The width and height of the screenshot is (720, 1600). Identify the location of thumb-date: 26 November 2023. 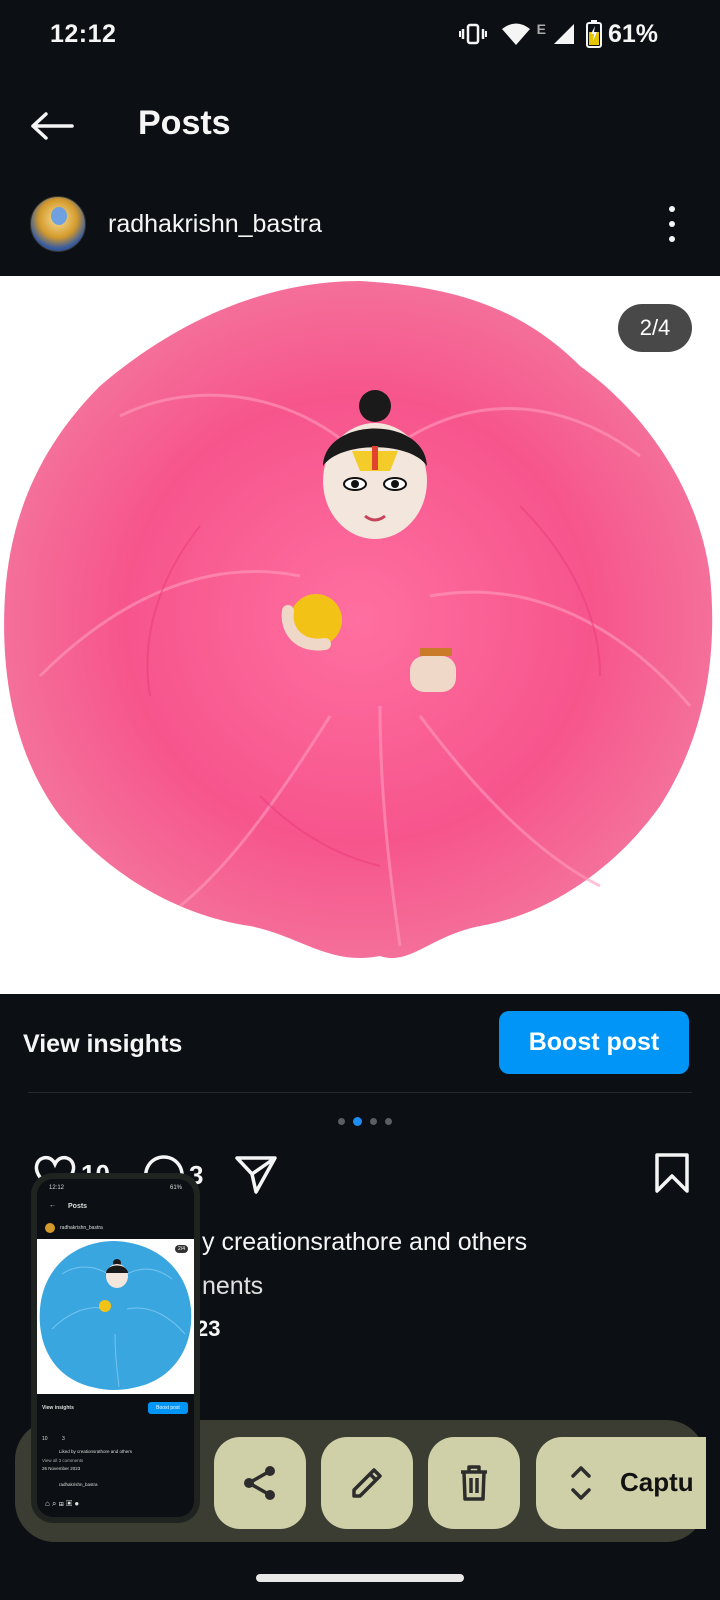
(61, 1468).